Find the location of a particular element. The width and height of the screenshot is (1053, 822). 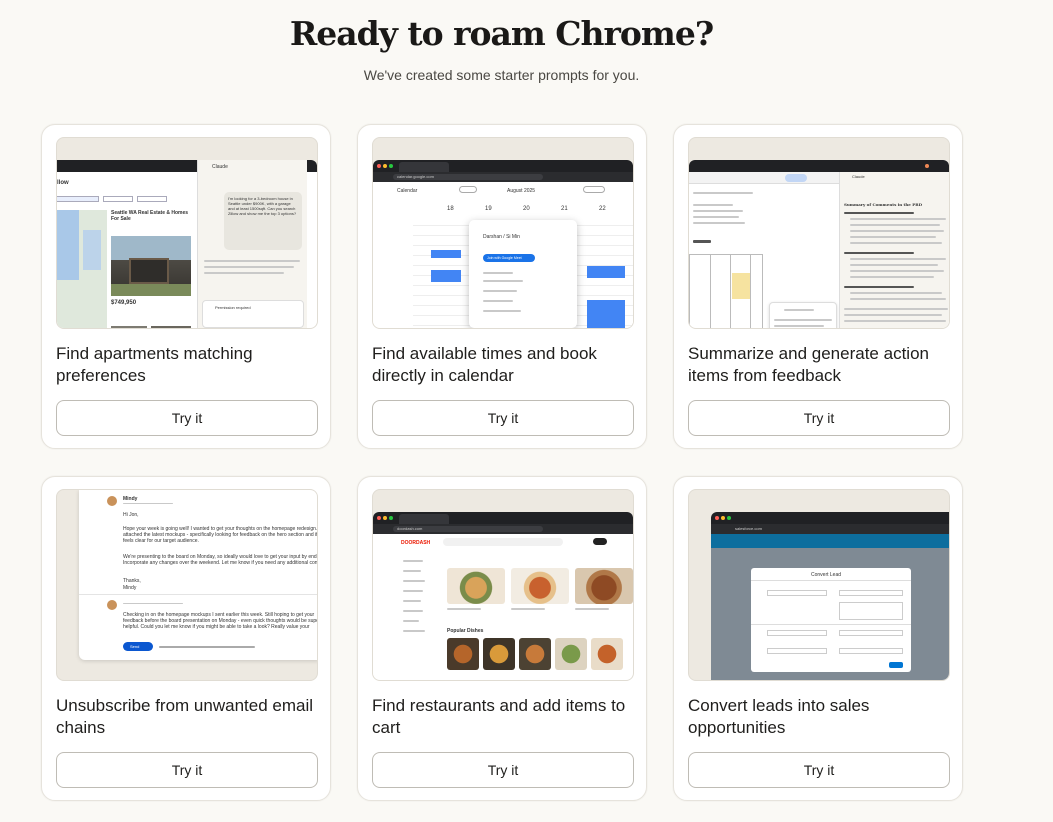

card-title-apartments: Find apartments matching preferences is located at coordinates (154, 364).